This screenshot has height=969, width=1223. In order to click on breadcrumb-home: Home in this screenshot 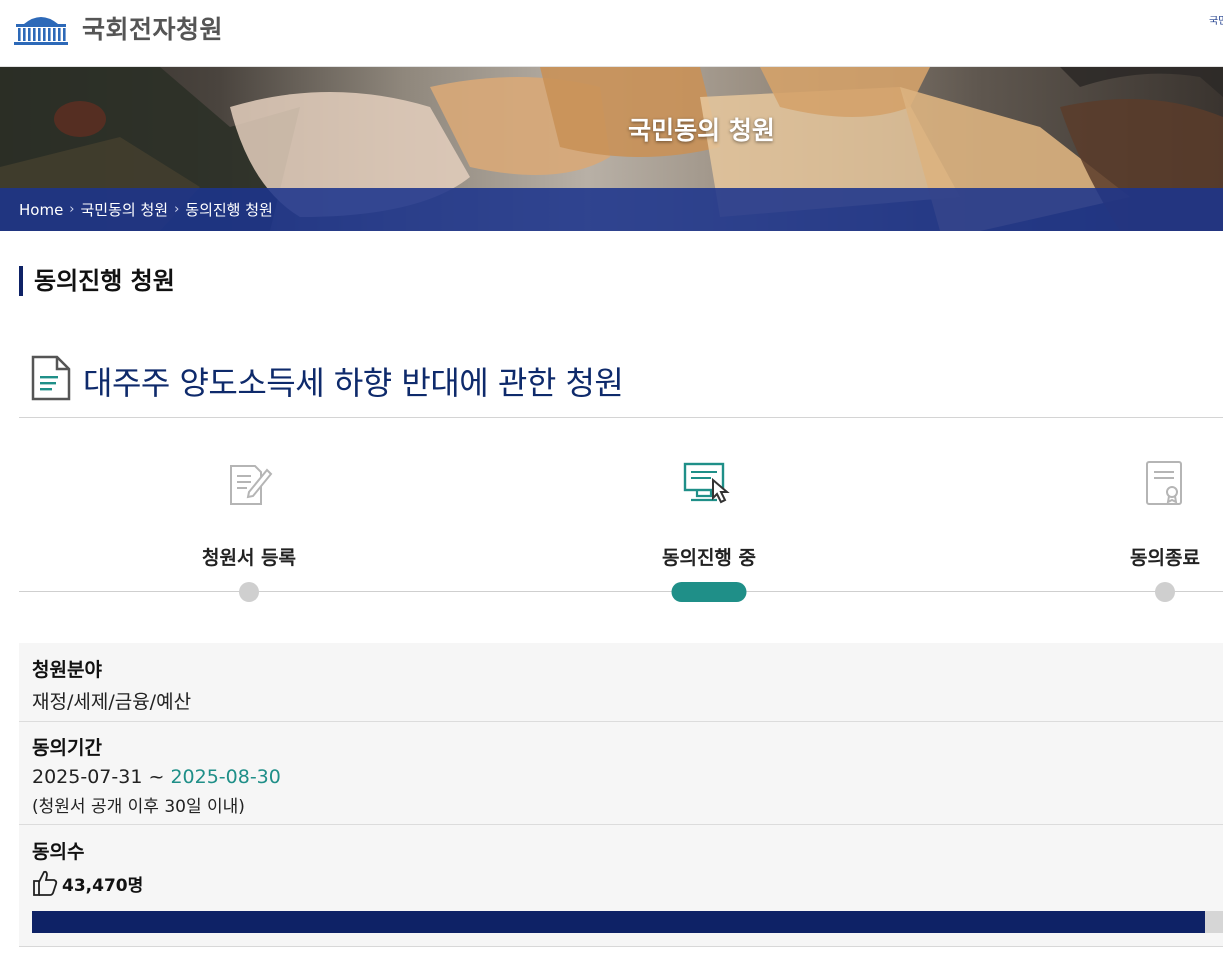, I will do `click(41, 210)`.